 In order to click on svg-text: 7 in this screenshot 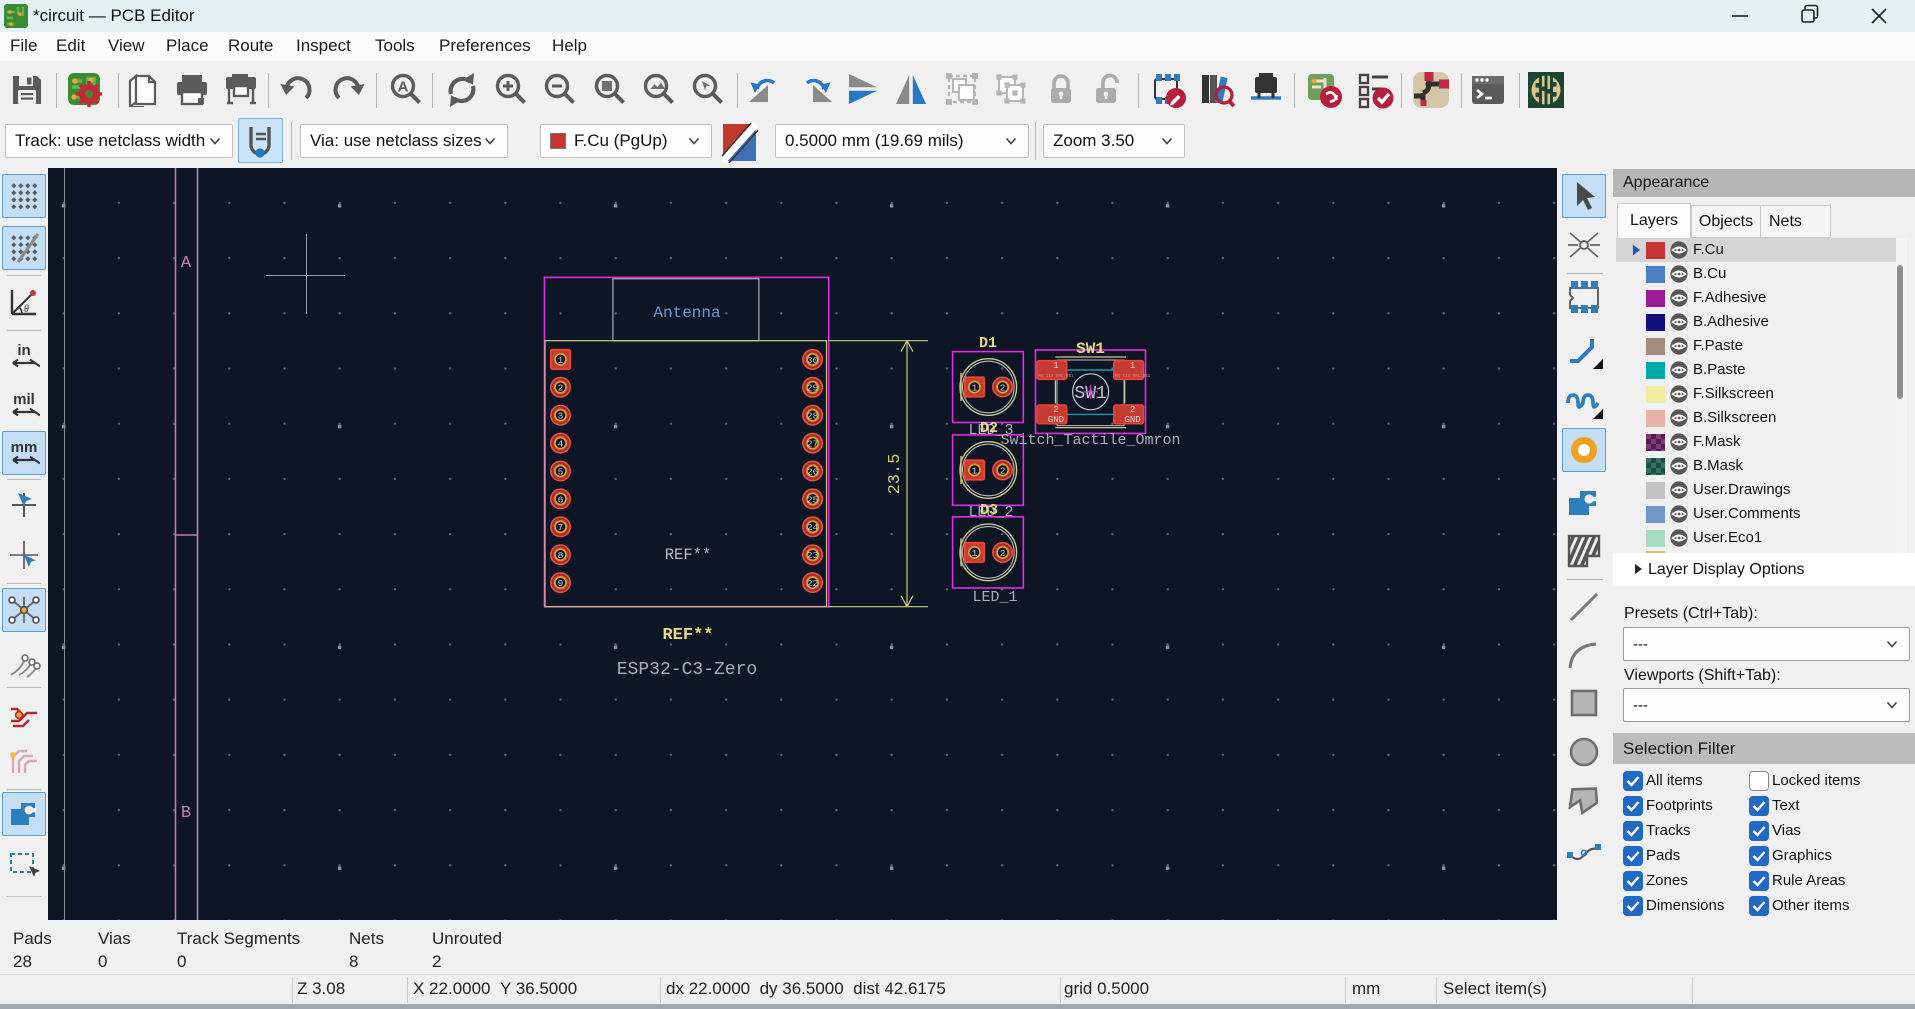, I will do `click(561, 527)`.